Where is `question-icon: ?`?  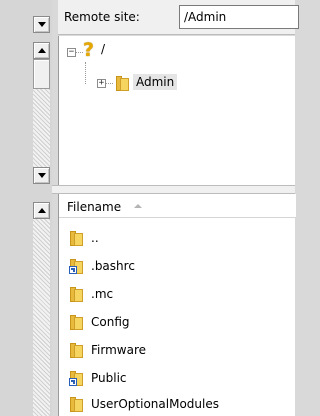 question-icon: ? is located at coordinates (89, 50).